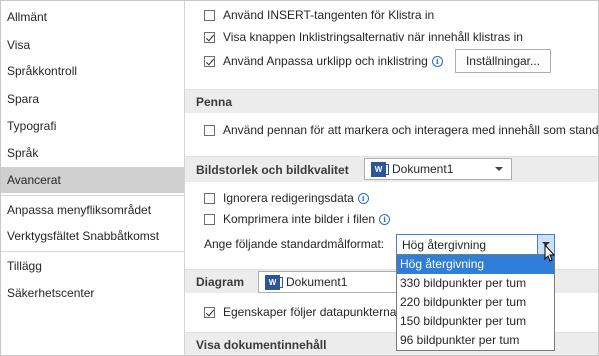 This screenshot has height=356, width=599. What do you see at coordinates (92, 293) in the screenshot?
I see `sidebar-item-sakerhetscenter: Säkerhetscenter` at bounding box center [92, 293].